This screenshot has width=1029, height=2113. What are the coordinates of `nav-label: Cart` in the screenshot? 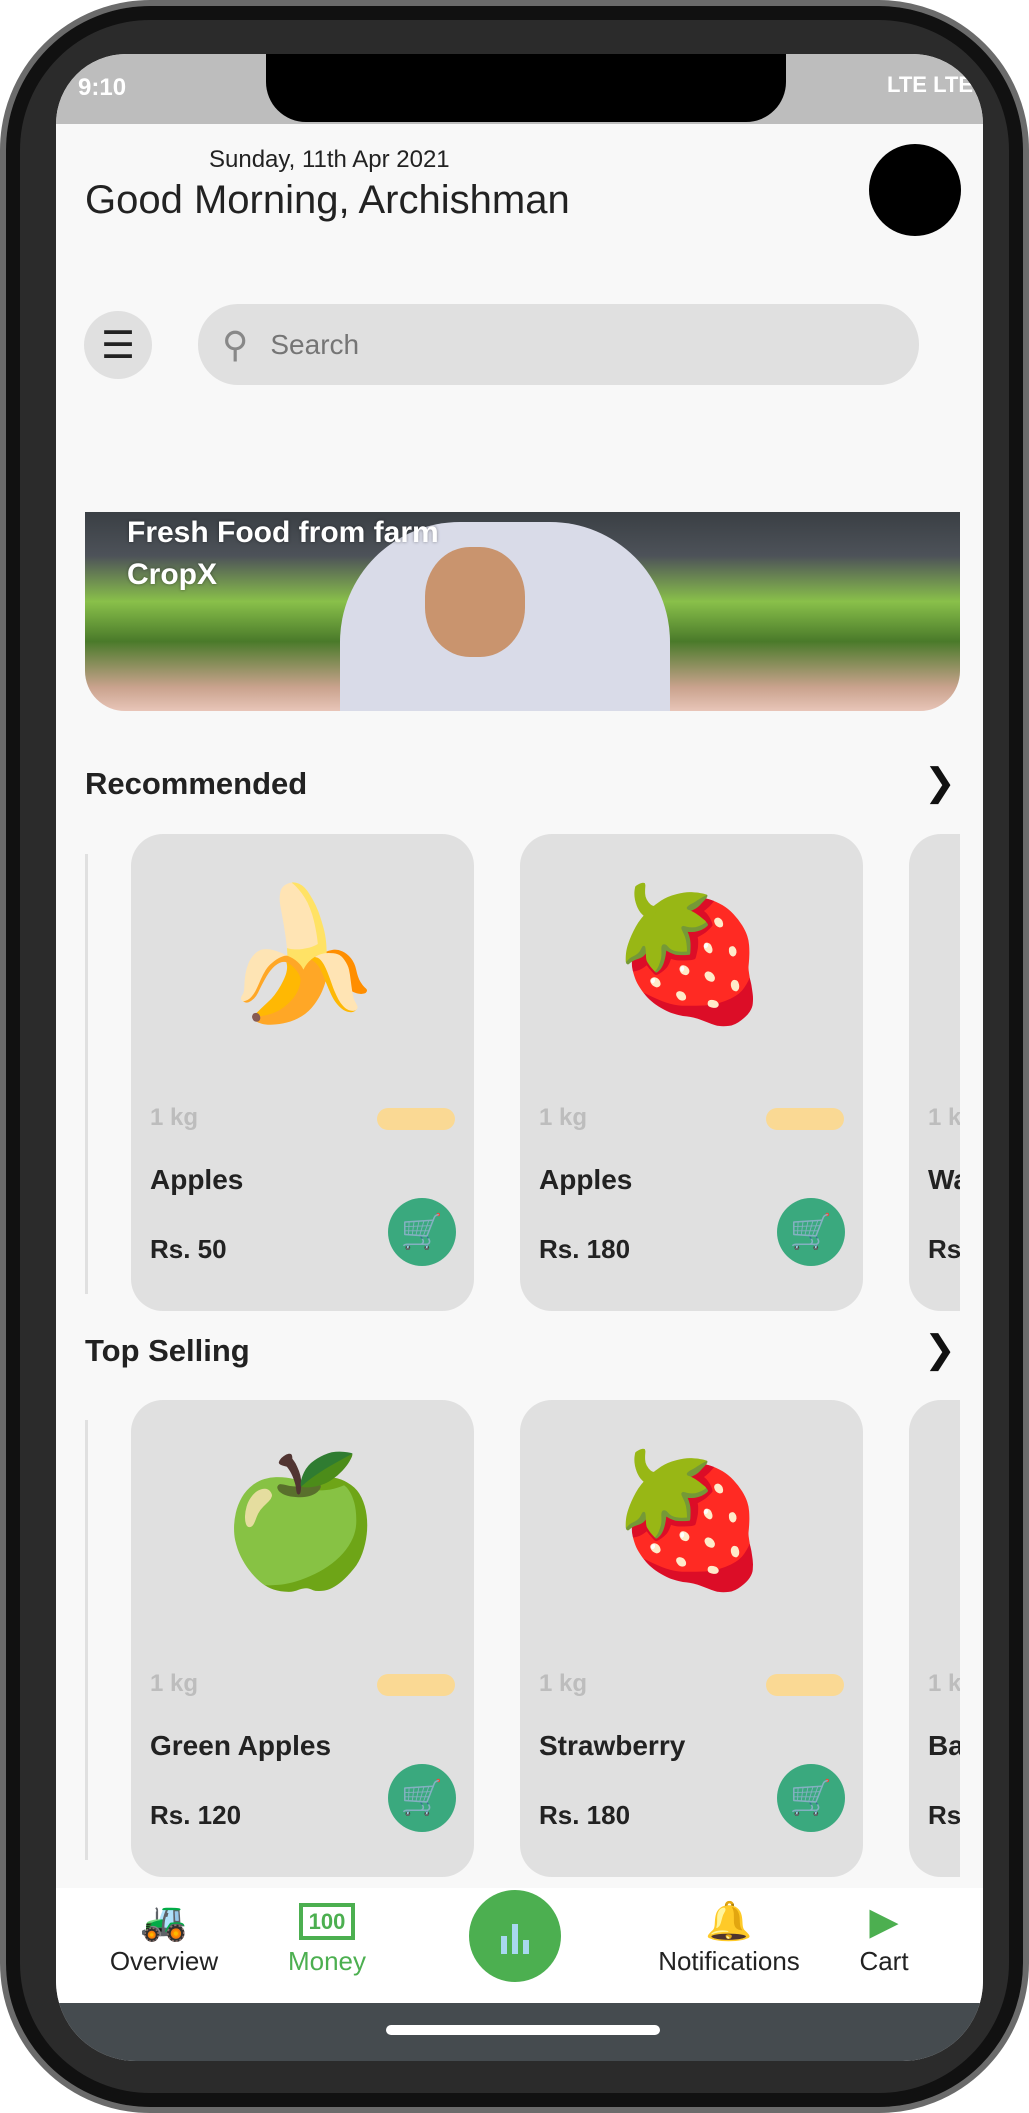 It's located at (884, 1961).